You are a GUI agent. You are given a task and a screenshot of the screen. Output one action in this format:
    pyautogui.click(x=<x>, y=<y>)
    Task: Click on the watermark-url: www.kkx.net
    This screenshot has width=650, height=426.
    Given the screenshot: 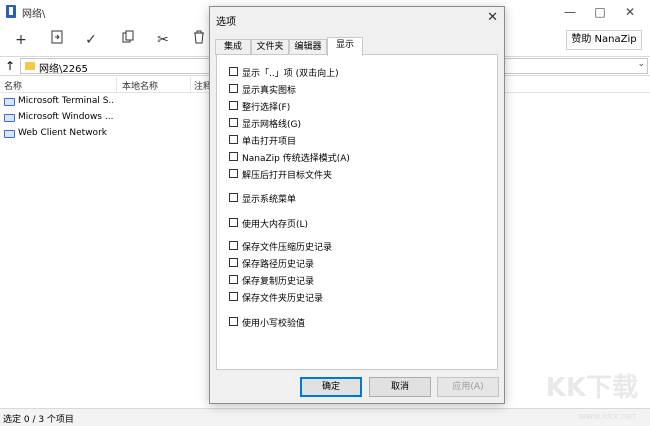 What is the action you would take?
    pyautogui.click(x=607, y=417)
    